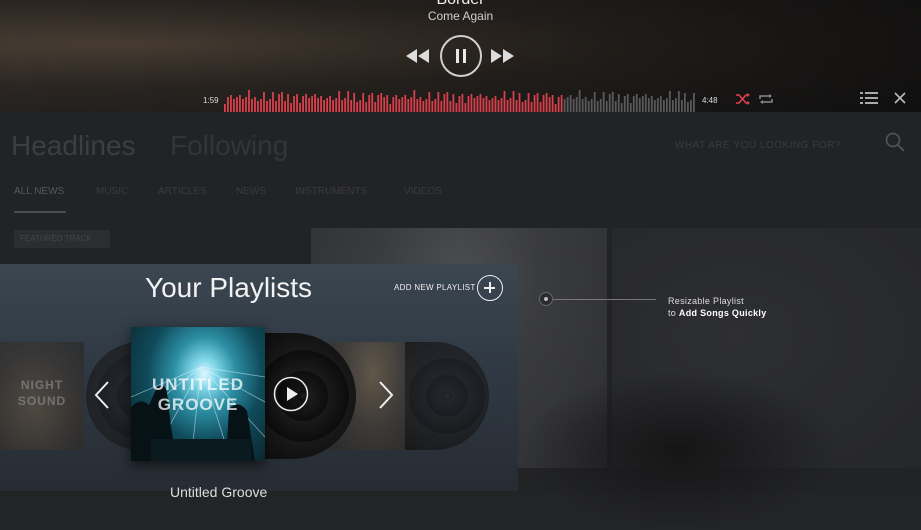 The image size is (921, 530). Describe the element at coordinates (706, 301) in the screenshot. I see `callout-line1: Resizable Playlist` at that location.